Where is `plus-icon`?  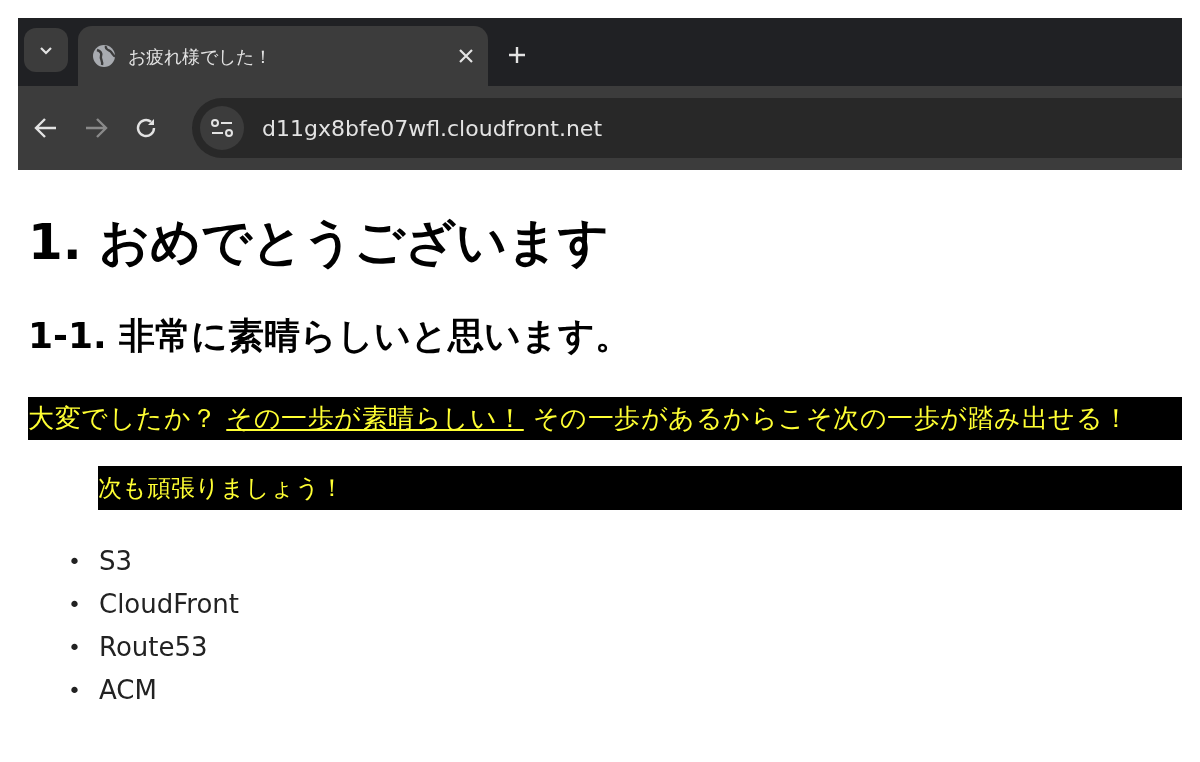 plus-icon is located at coordinates (517, 55).